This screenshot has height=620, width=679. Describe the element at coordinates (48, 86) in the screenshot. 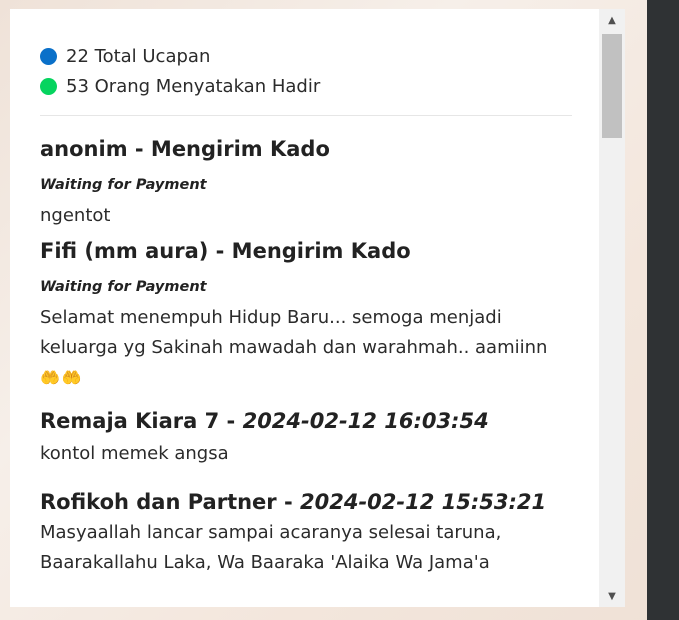

I see `green-dot-icon` at that location.